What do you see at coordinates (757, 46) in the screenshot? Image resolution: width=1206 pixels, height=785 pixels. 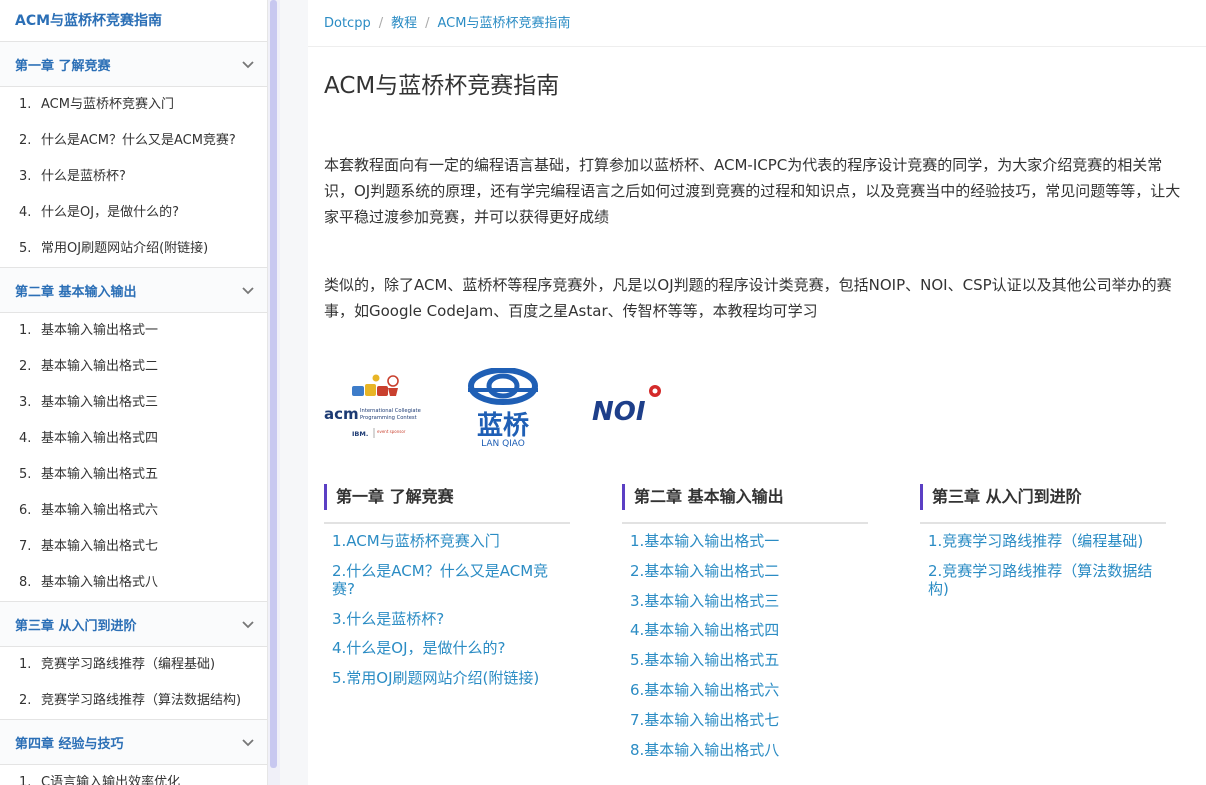 I see `divider` at bounding box center [757, 46].